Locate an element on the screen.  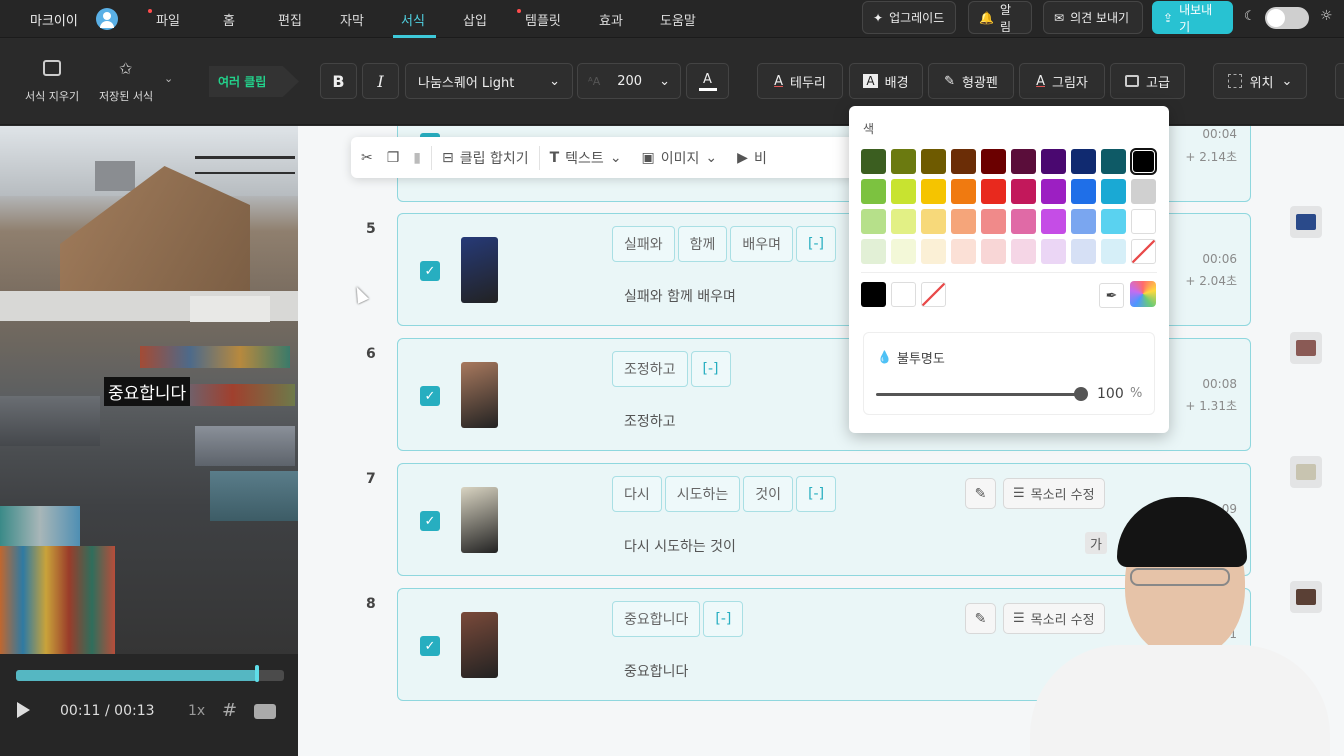
saved-format-chevron-icon: ⌄ is located at coordinates (168, 78).